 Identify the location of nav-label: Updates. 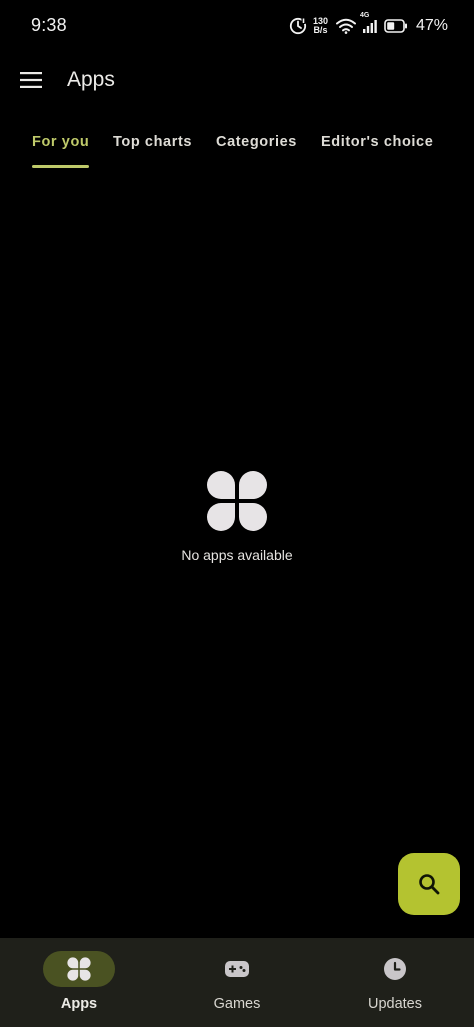
(394, 1004).